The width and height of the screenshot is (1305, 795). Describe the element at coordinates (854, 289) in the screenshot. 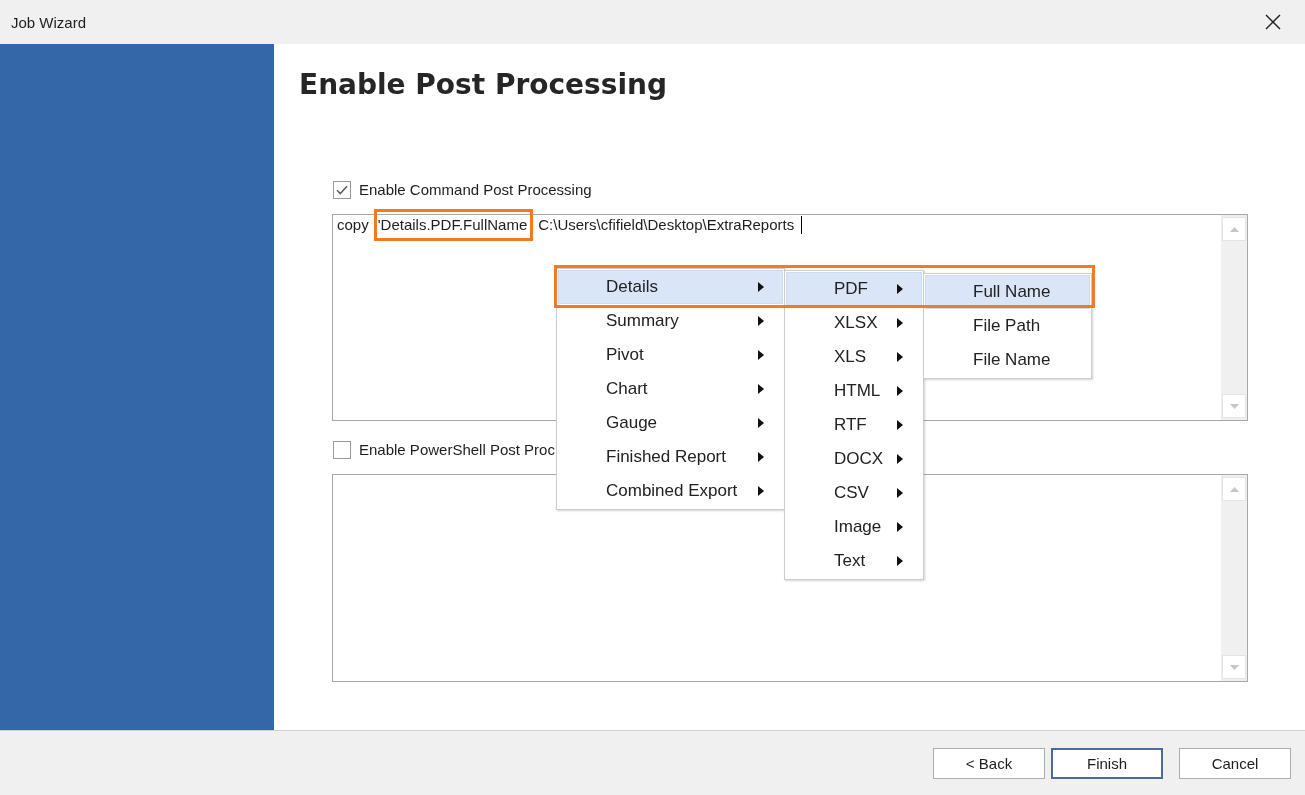

I see `menu-item: PDF` at that location.